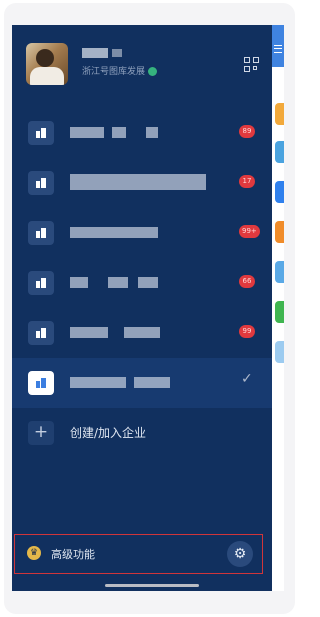 This screenshot has height=617, width=320. I want to click on plus-icon: +, so click(41, 433).